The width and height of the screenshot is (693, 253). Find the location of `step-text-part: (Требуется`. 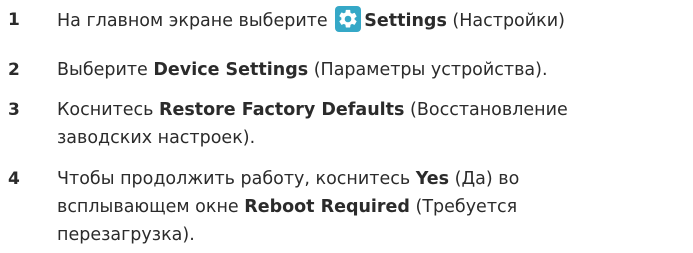

step-text-part: (Требуется is located at coordinates (463, 207).